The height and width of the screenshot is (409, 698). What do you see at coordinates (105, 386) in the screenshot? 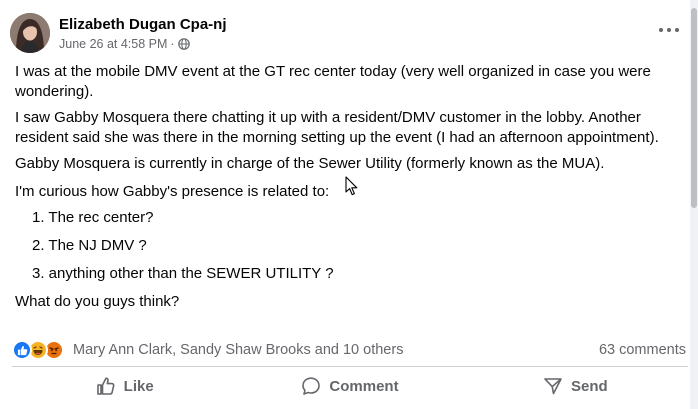
I see `thumbs-up-icon` at bounding box center [105, 386].